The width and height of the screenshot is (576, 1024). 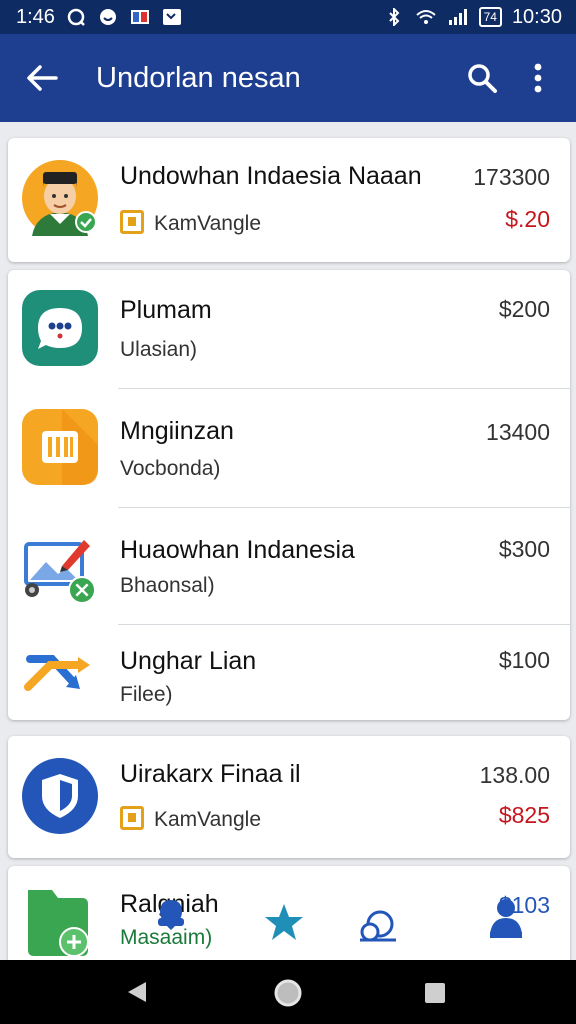 What do you see at coordinates (393, 17) in the screenshot?
I see `bluetooth-icon` at bounding box center [393, 17].